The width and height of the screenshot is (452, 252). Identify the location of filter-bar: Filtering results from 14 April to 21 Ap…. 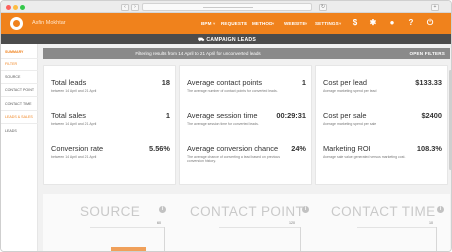
(246, 53).